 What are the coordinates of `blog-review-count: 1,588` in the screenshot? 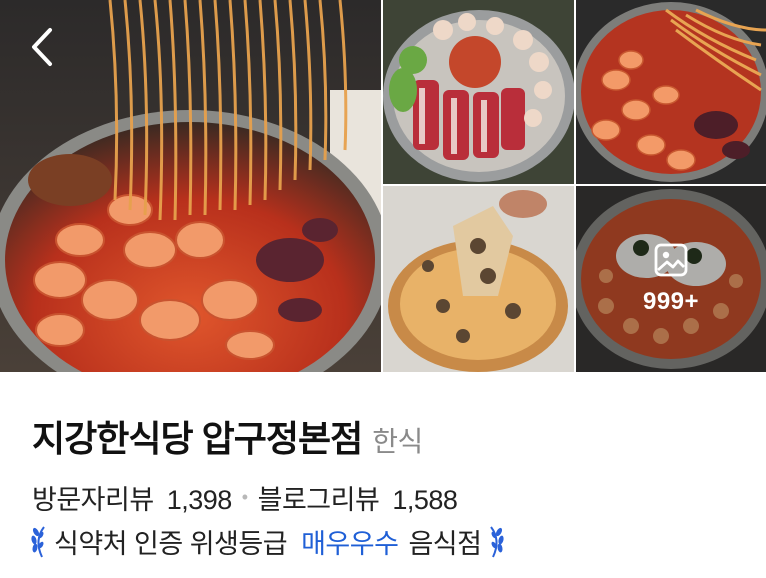 It's located at (425, 500).